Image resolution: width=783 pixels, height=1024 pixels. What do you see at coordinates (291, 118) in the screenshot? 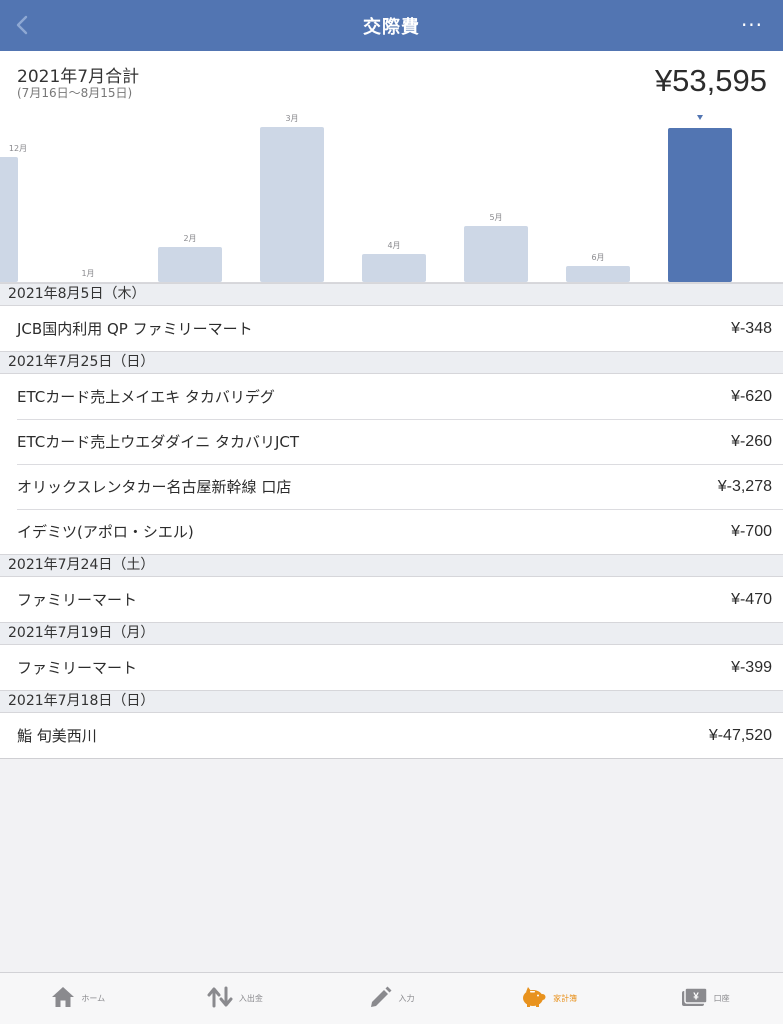
I see `chart-label-month-4: 3月` at bounding box center [291, 118].